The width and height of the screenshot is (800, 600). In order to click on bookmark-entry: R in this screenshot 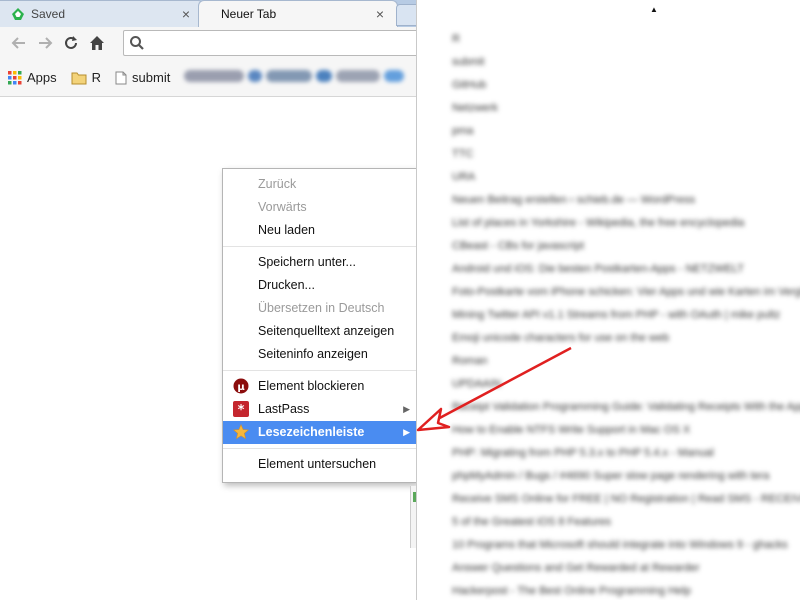, I will do `click(626, 39)`.